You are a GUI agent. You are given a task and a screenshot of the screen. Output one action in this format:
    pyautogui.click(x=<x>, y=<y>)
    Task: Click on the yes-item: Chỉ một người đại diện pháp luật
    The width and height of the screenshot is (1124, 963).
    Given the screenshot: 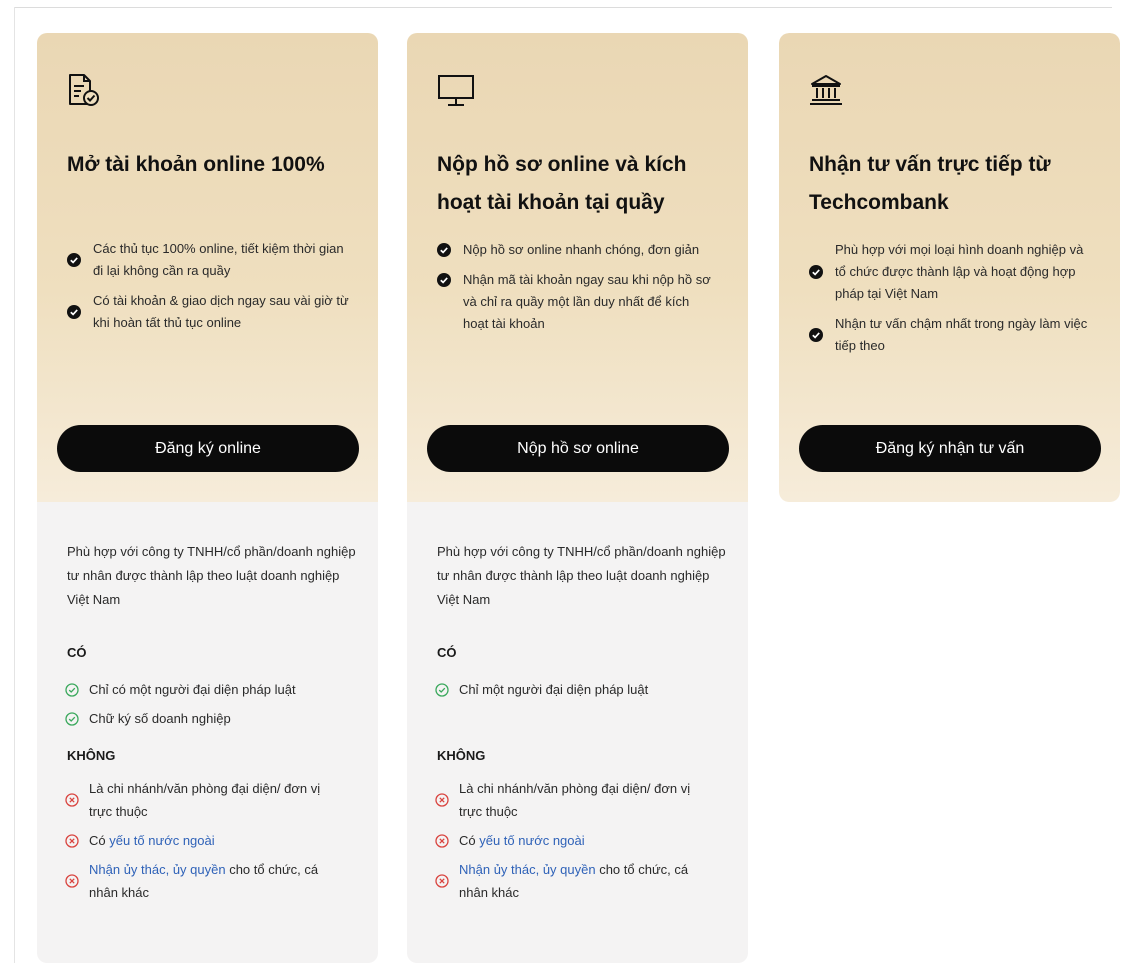 What is the action you would take?
    pyautogui.click(x=581, y=689)
    